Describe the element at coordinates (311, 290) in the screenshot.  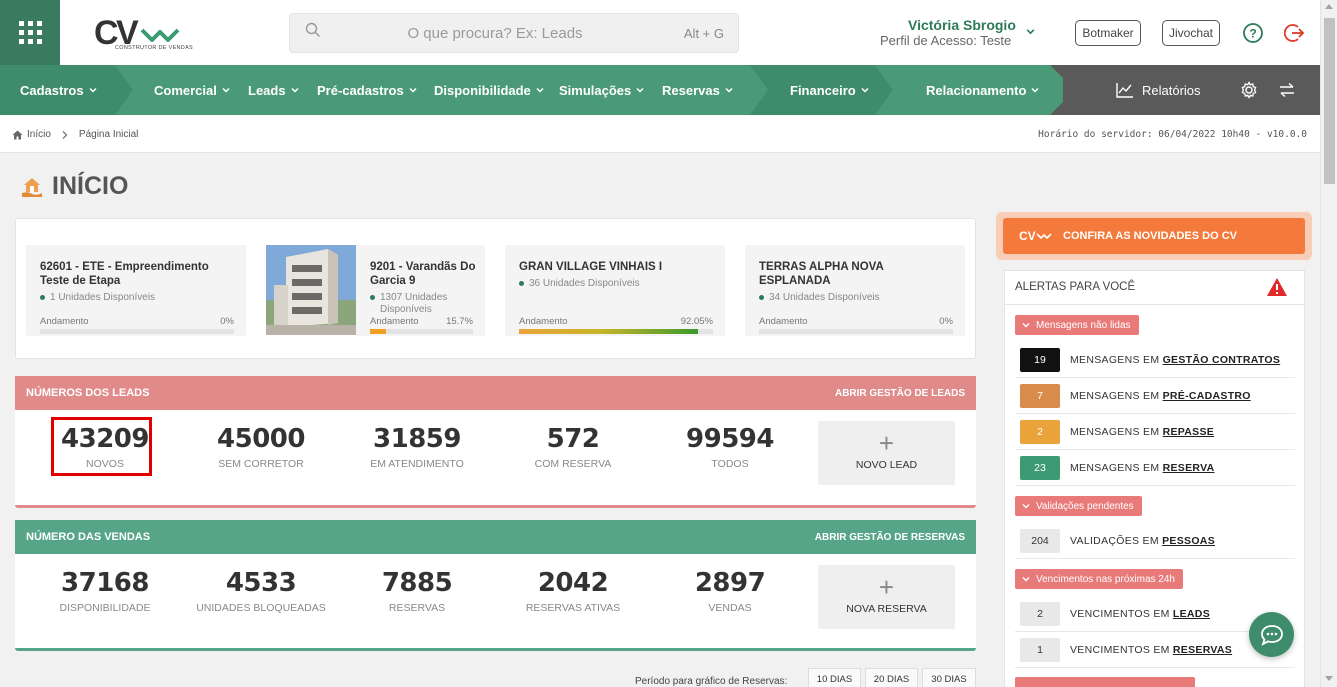
I see `enterprise-photo` at that location.